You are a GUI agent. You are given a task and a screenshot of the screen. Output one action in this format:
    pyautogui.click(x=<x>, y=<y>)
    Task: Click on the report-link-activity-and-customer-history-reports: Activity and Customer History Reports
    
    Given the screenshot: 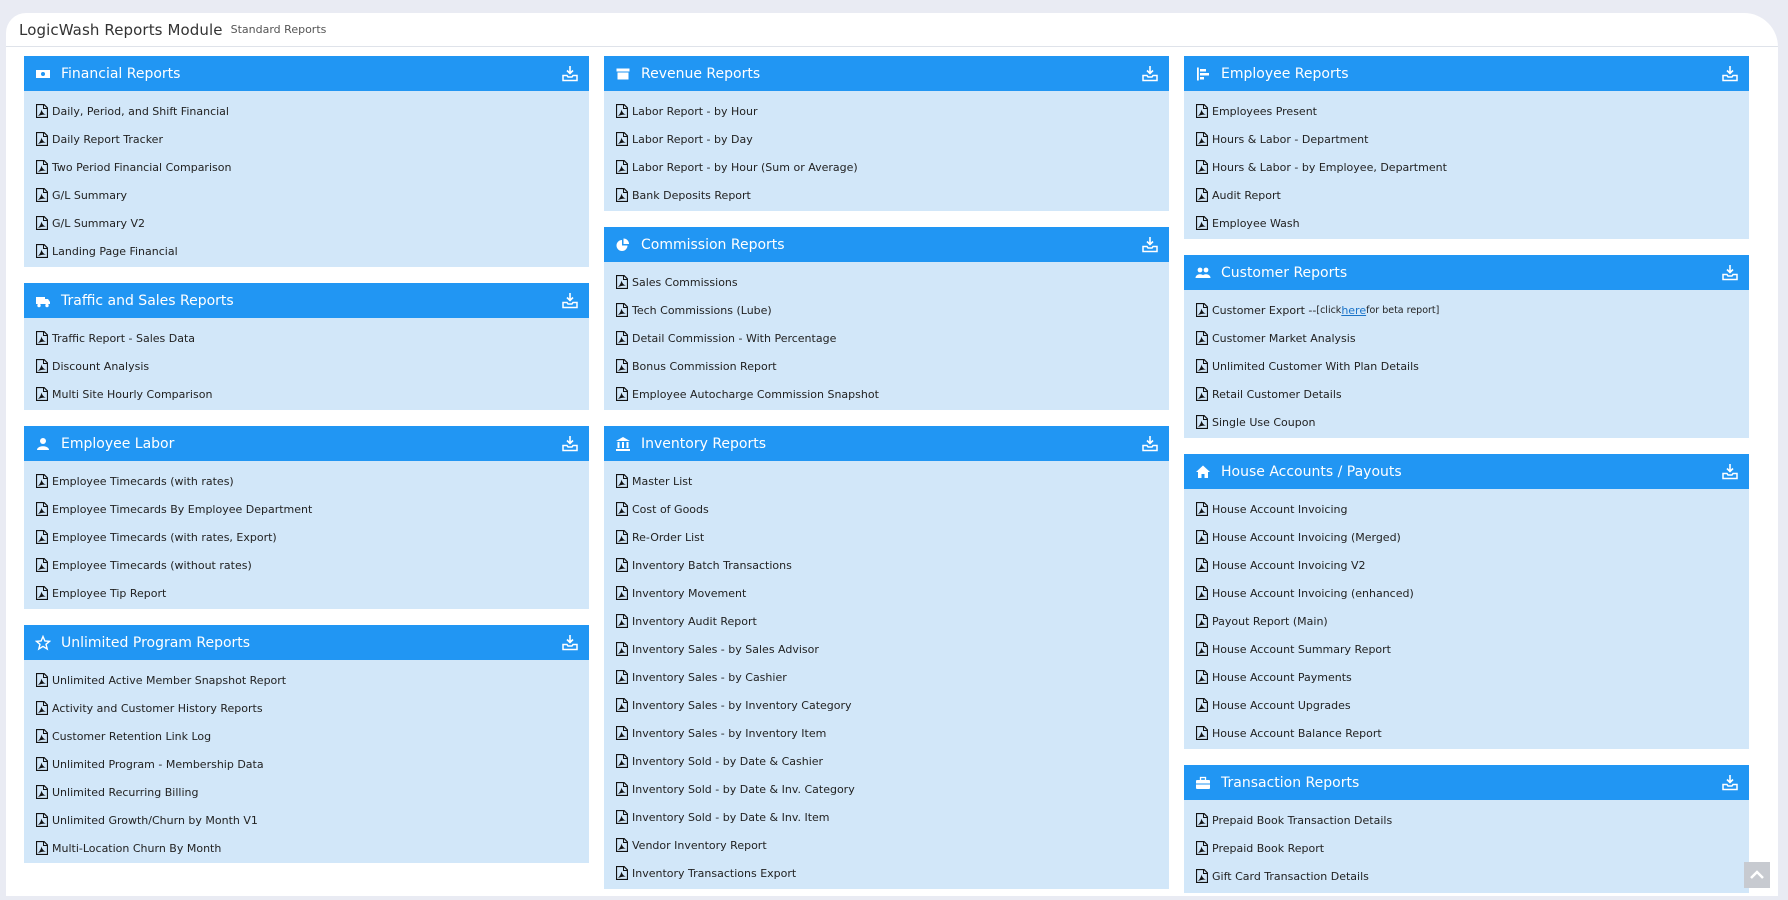 What is the action you would take?
    pyautogui.click(x=306, y=708)
    